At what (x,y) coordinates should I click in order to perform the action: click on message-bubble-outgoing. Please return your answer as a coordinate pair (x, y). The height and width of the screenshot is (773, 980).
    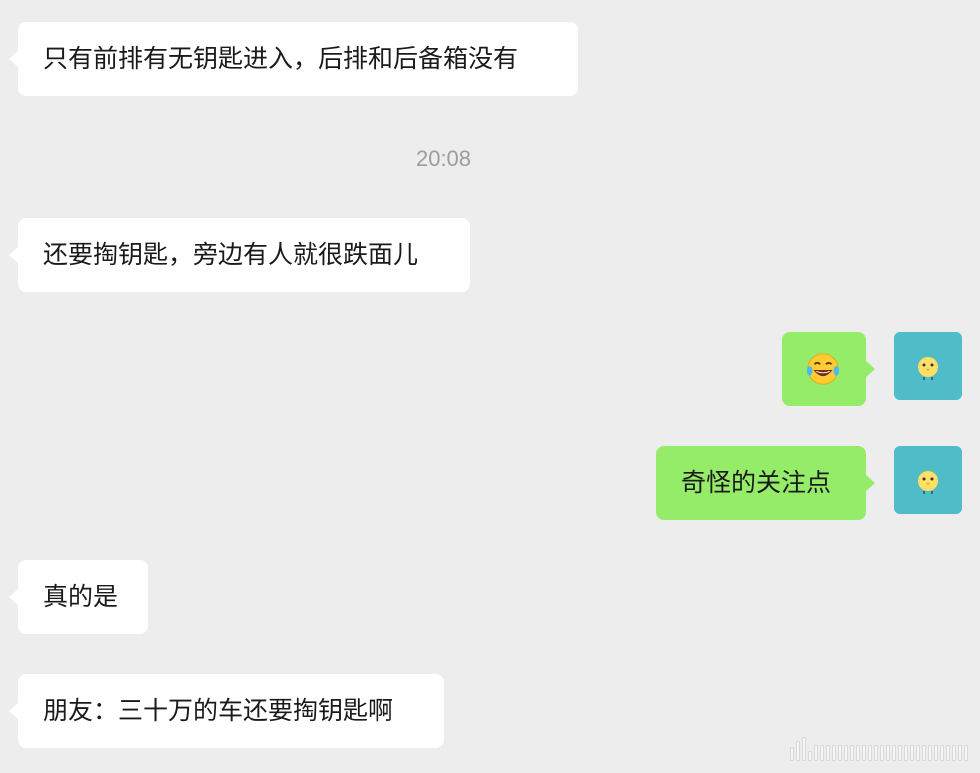
    Looking at the image, I should click on (828, 369).